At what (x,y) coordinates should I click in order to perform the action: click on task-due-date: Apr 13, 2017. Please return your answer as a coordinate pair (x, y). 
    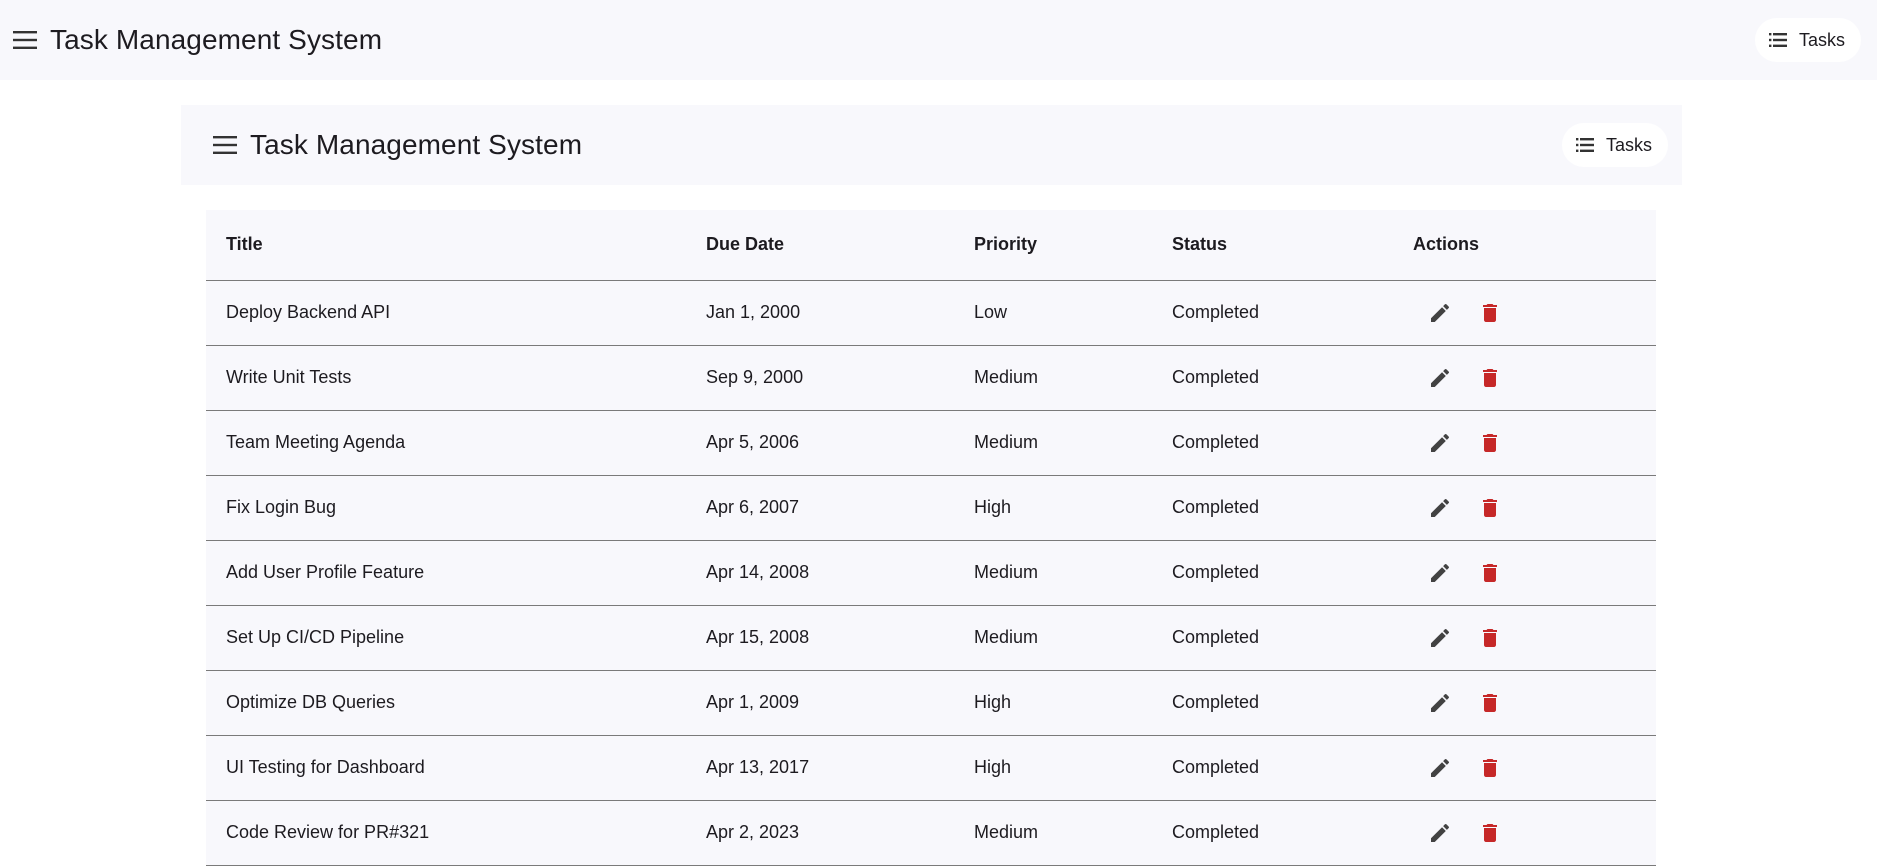
    Looking at the image, I should click on (820, 768).